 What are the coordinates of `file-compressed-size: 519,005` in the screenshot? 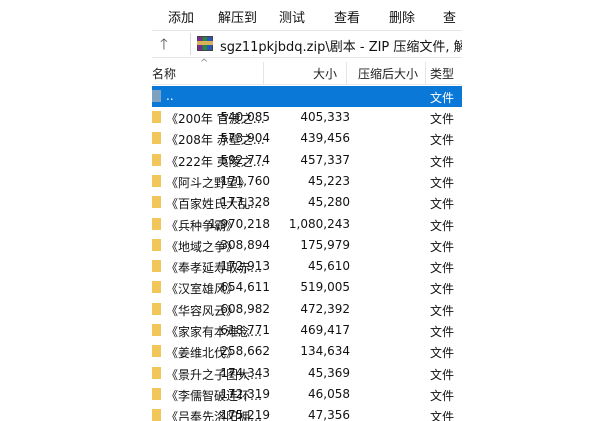 It's located at (325, 287).